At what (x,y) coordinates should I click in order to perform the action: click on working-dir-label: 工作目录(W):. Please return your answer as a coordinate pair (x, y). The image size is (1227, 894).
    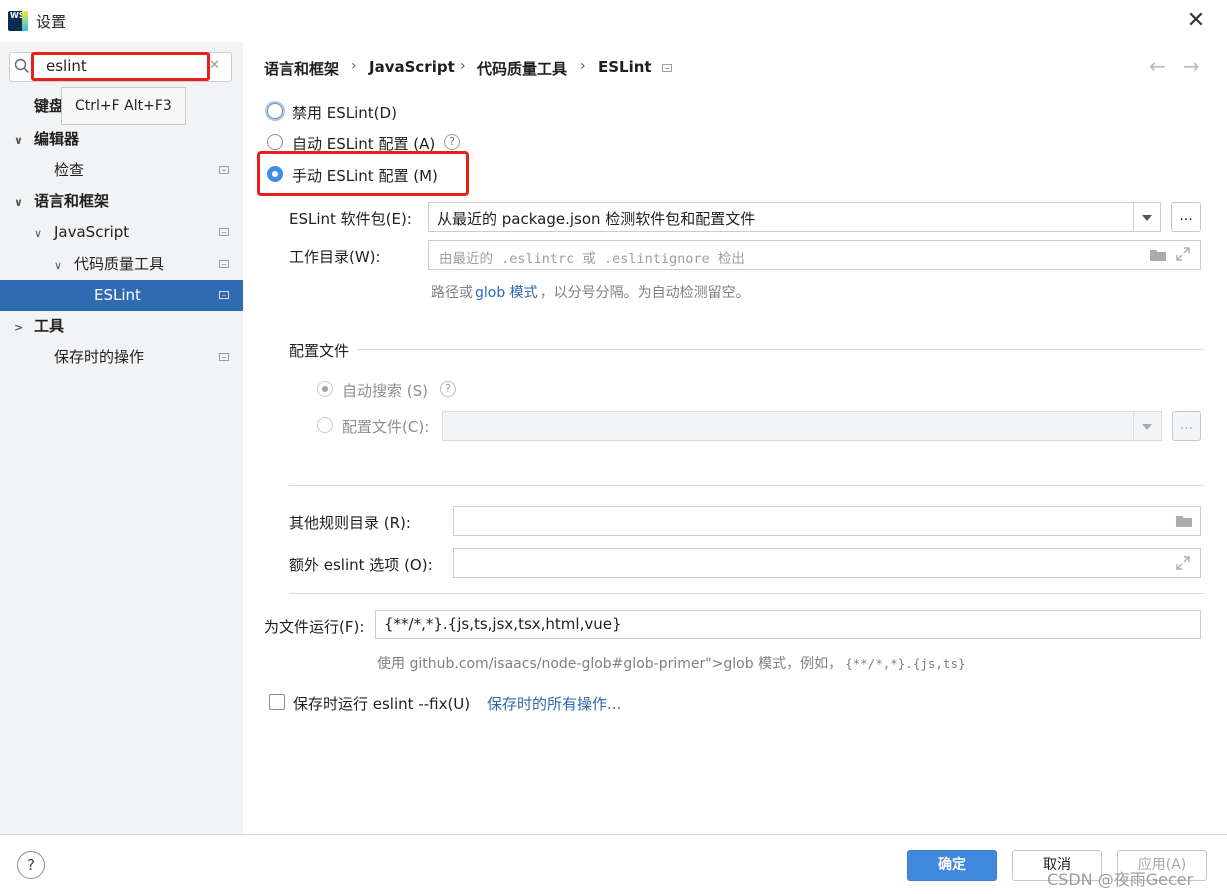
    Looking at the image, I should click on (335, 257).